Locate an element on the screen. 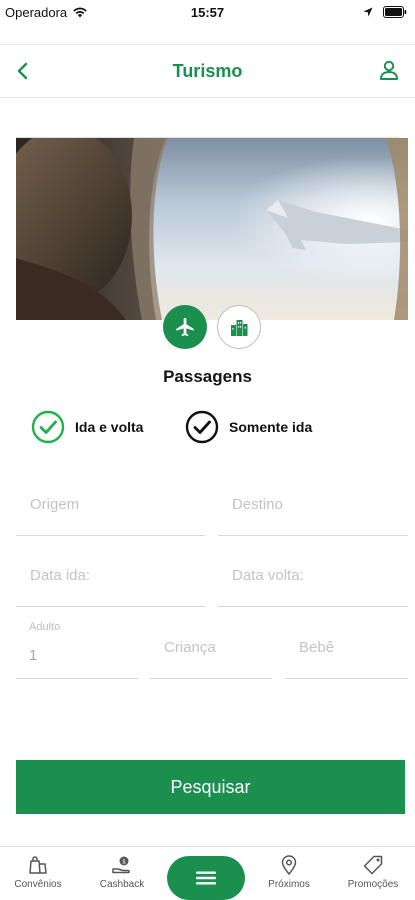 The width and height of the screenshot is (415, 900). menu-icon is located at coordinates (206, 878).